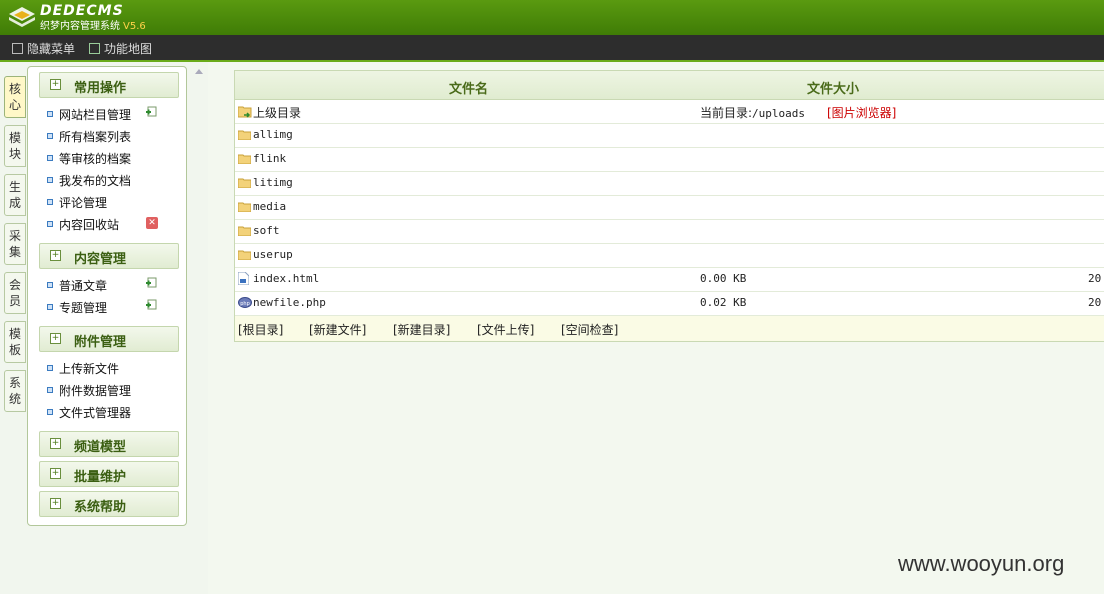 The image size is (1104, 594). I want to click on parent-dir-link: 上级目录, so click(277, 112).